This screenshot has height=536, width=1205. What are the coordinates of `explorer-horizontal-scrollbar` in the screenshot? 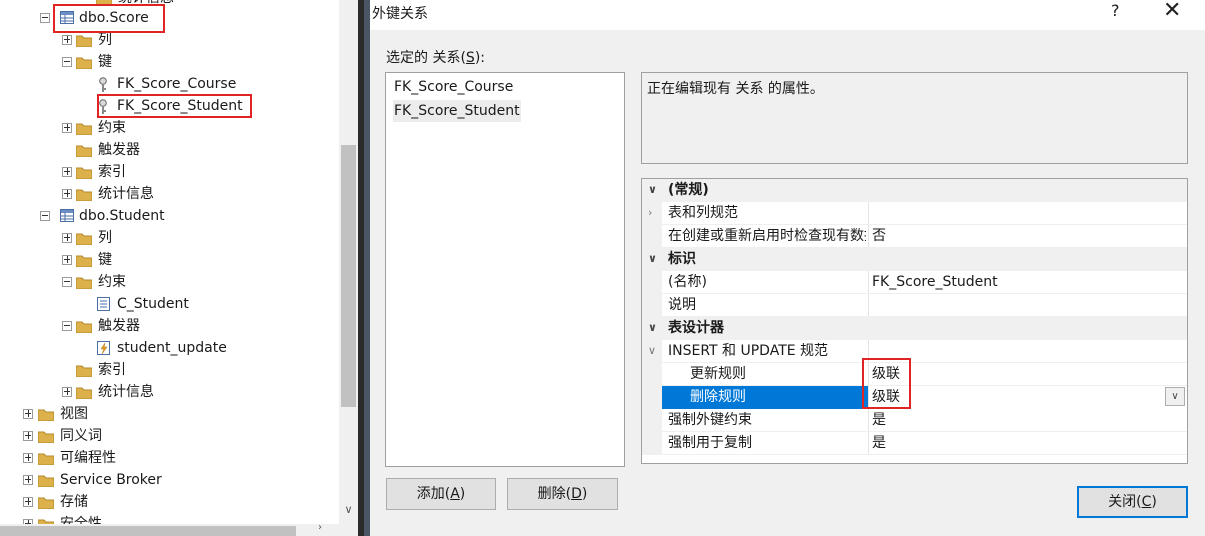 It's located at (169, 530).